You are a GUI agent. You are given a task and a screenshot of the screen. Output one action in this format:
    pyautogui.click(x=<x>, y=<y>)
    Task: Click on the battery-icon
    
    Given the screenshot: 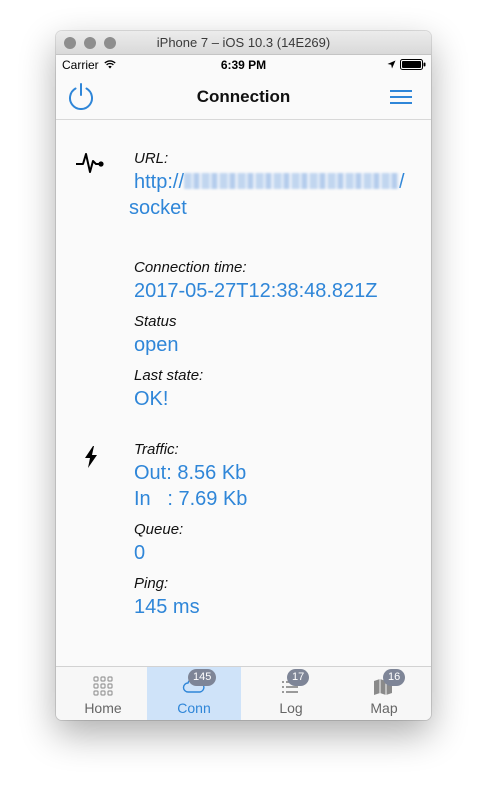 What is the action you would take?
    pyautogui.click(x=413, y=64)
    